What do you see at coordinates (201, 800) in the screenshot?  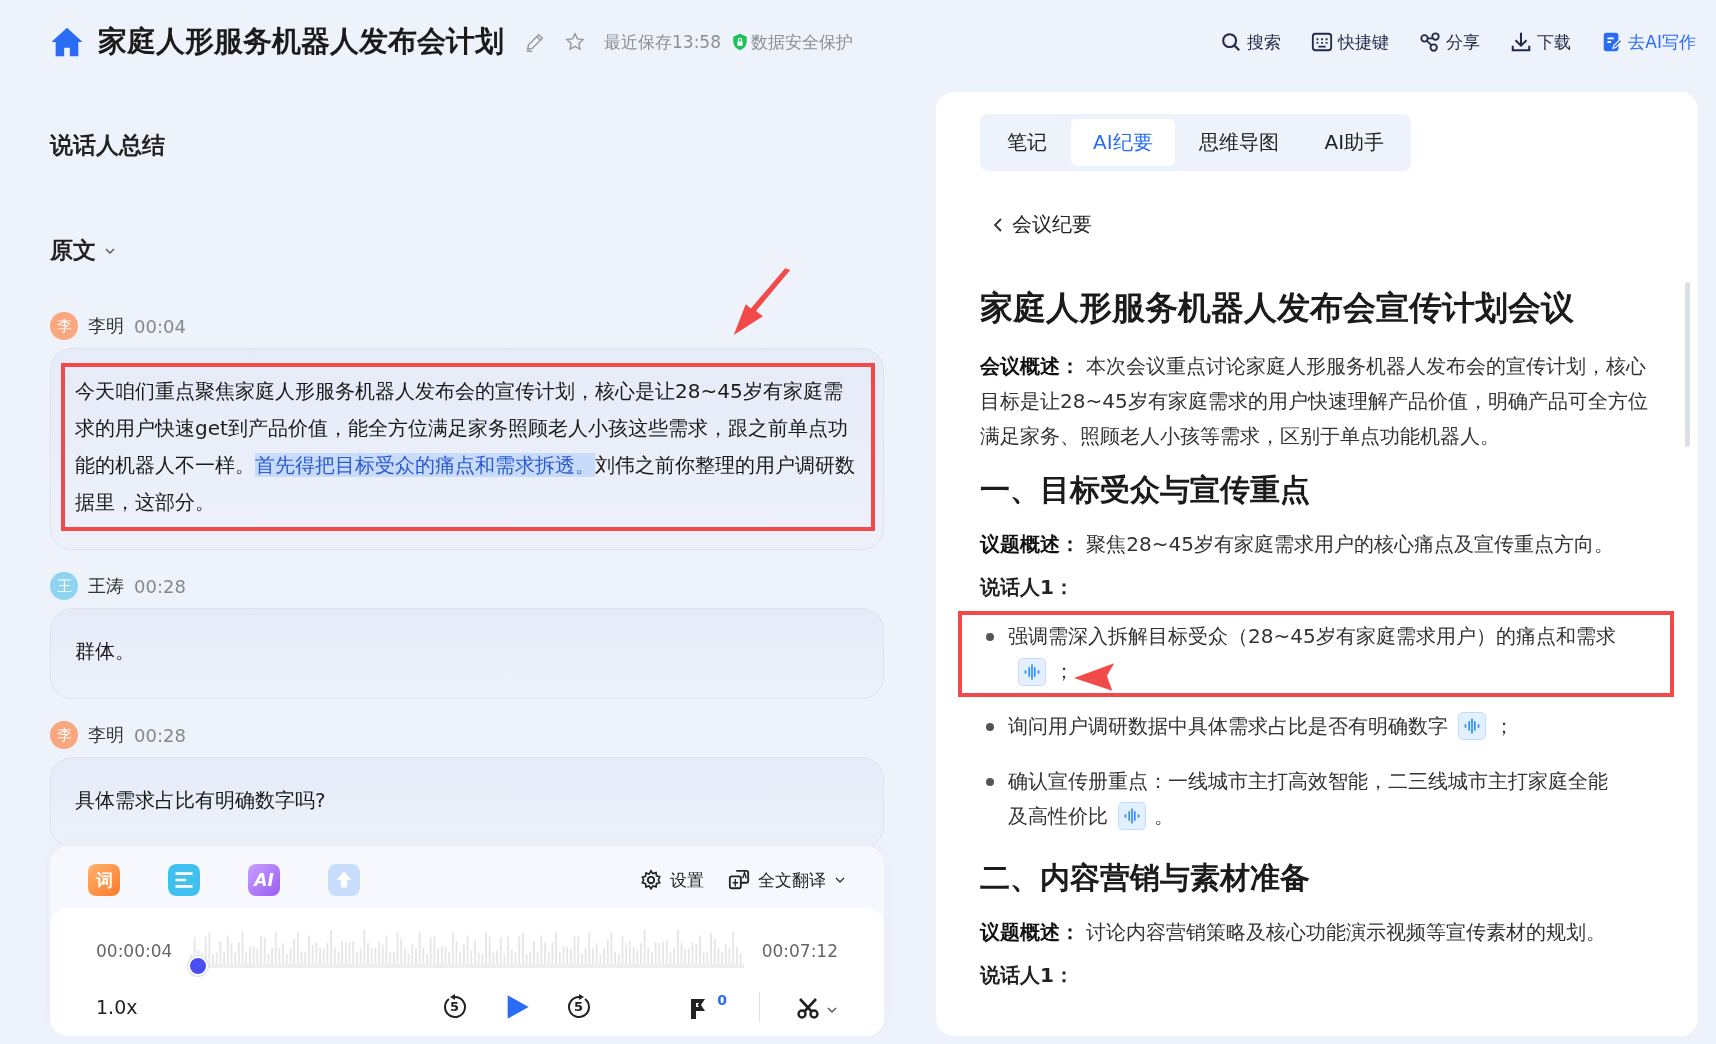 I see `message-text: 具体需求占比有明确数字吗?` at bounding box center [201, 800].